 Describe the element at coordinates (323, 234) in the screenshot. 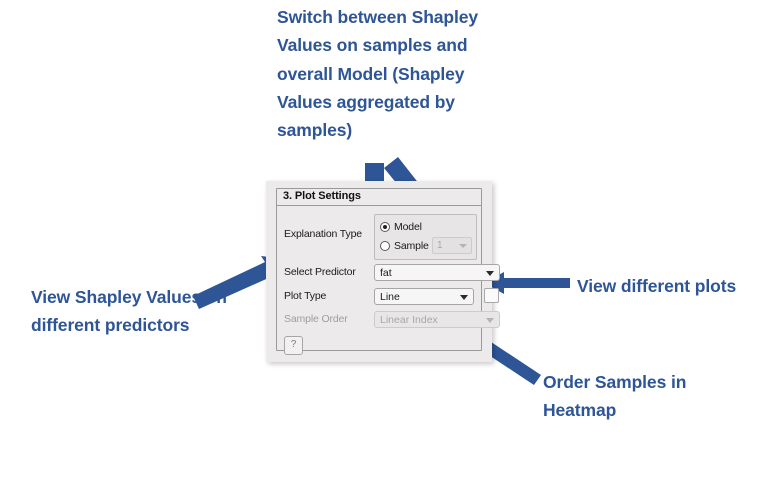

I see `explanation-type-label: Explanation Type` at that location.